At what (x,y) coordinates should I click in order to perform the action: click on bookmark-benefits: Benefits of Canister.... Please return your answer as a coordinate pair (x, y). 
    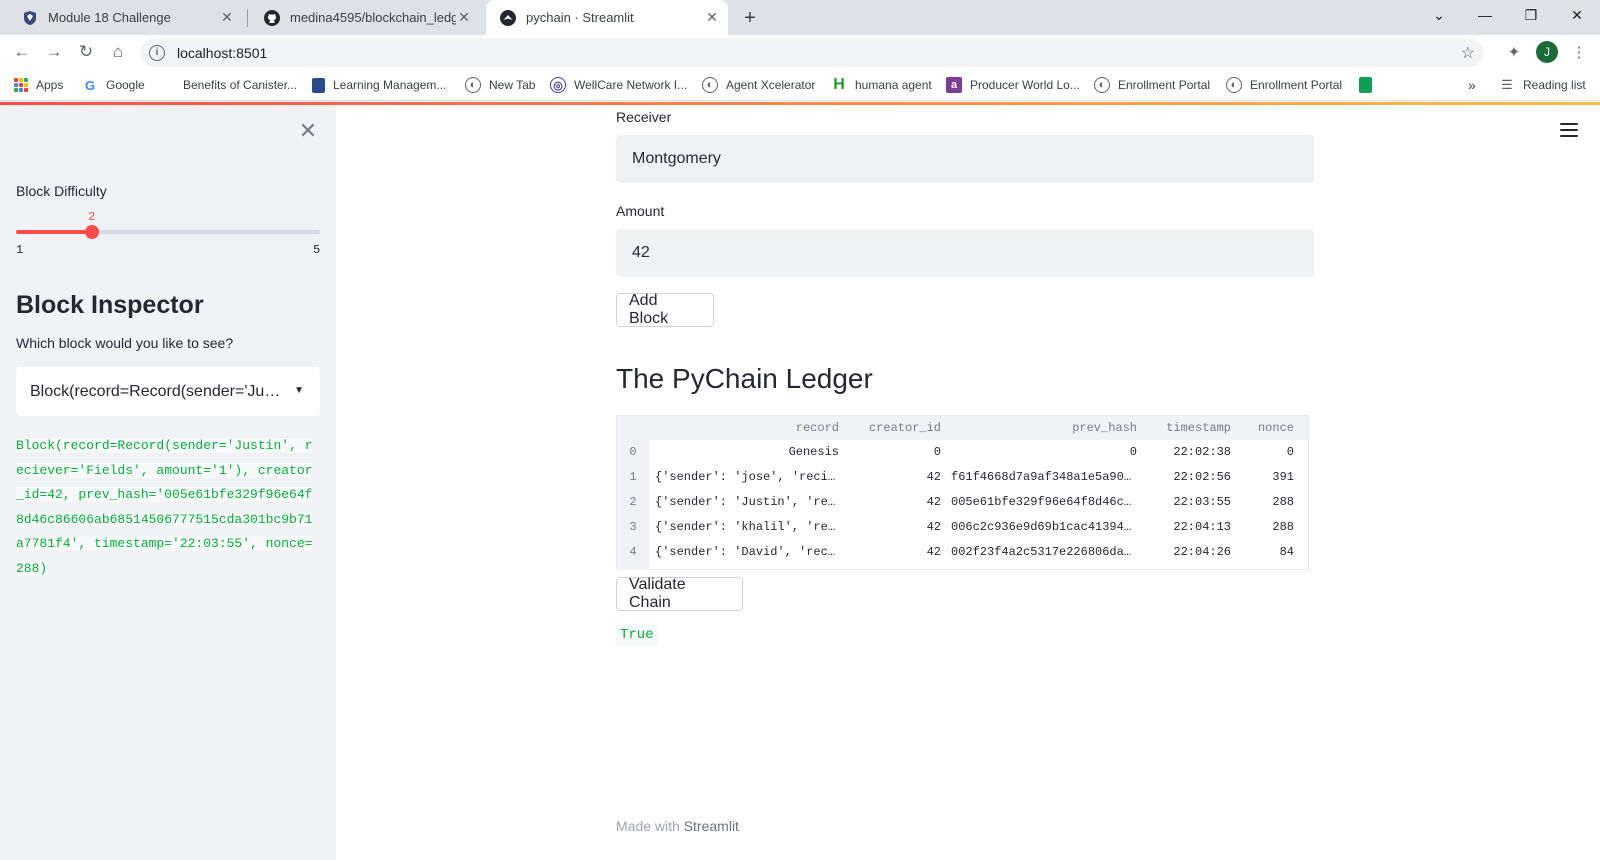
    Looking at the image, I should click on (228, 85).